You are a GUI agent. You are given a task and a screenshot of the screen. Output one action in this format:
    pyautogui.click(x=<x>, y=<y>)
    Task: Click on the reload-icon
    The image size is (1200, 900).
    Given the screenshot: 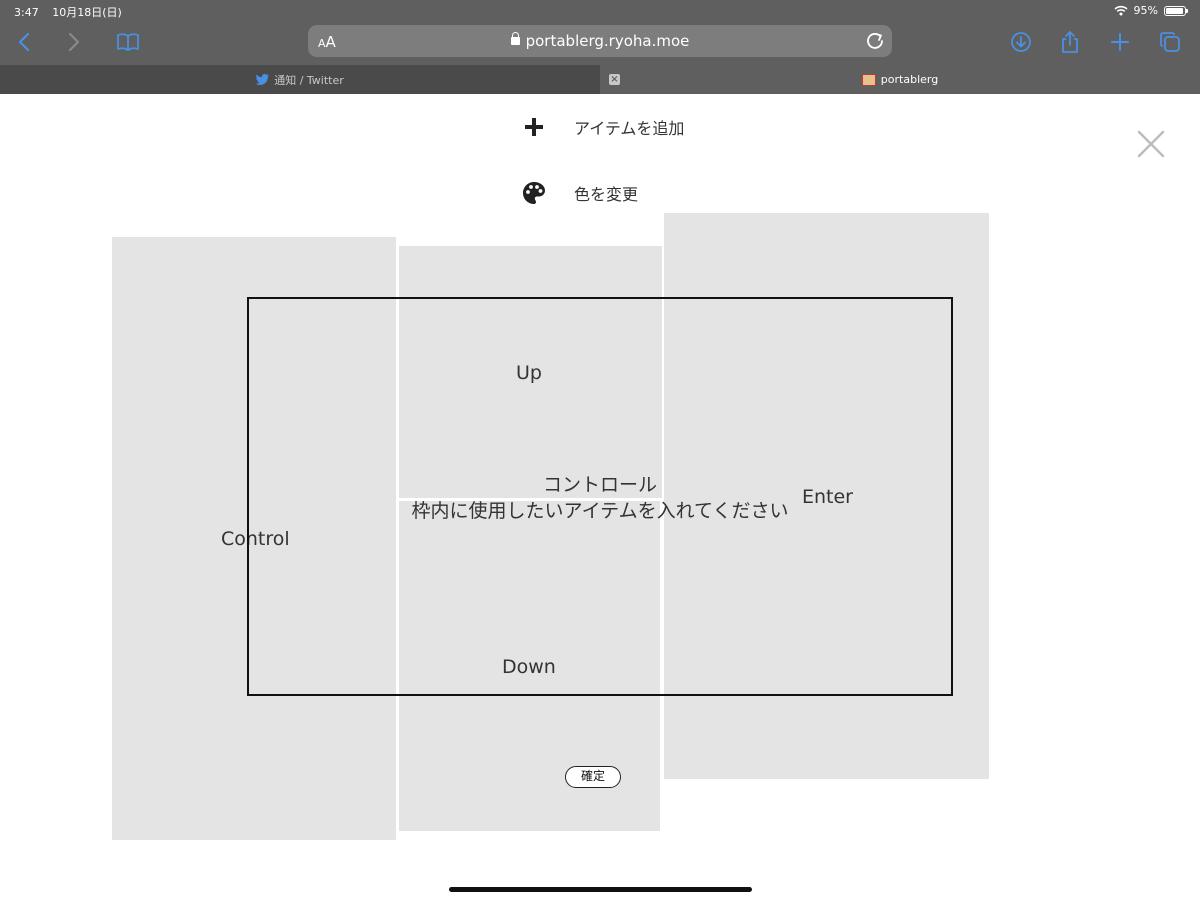 What is the action you would take?
    pyautogui.click(x=875, y=41)
    